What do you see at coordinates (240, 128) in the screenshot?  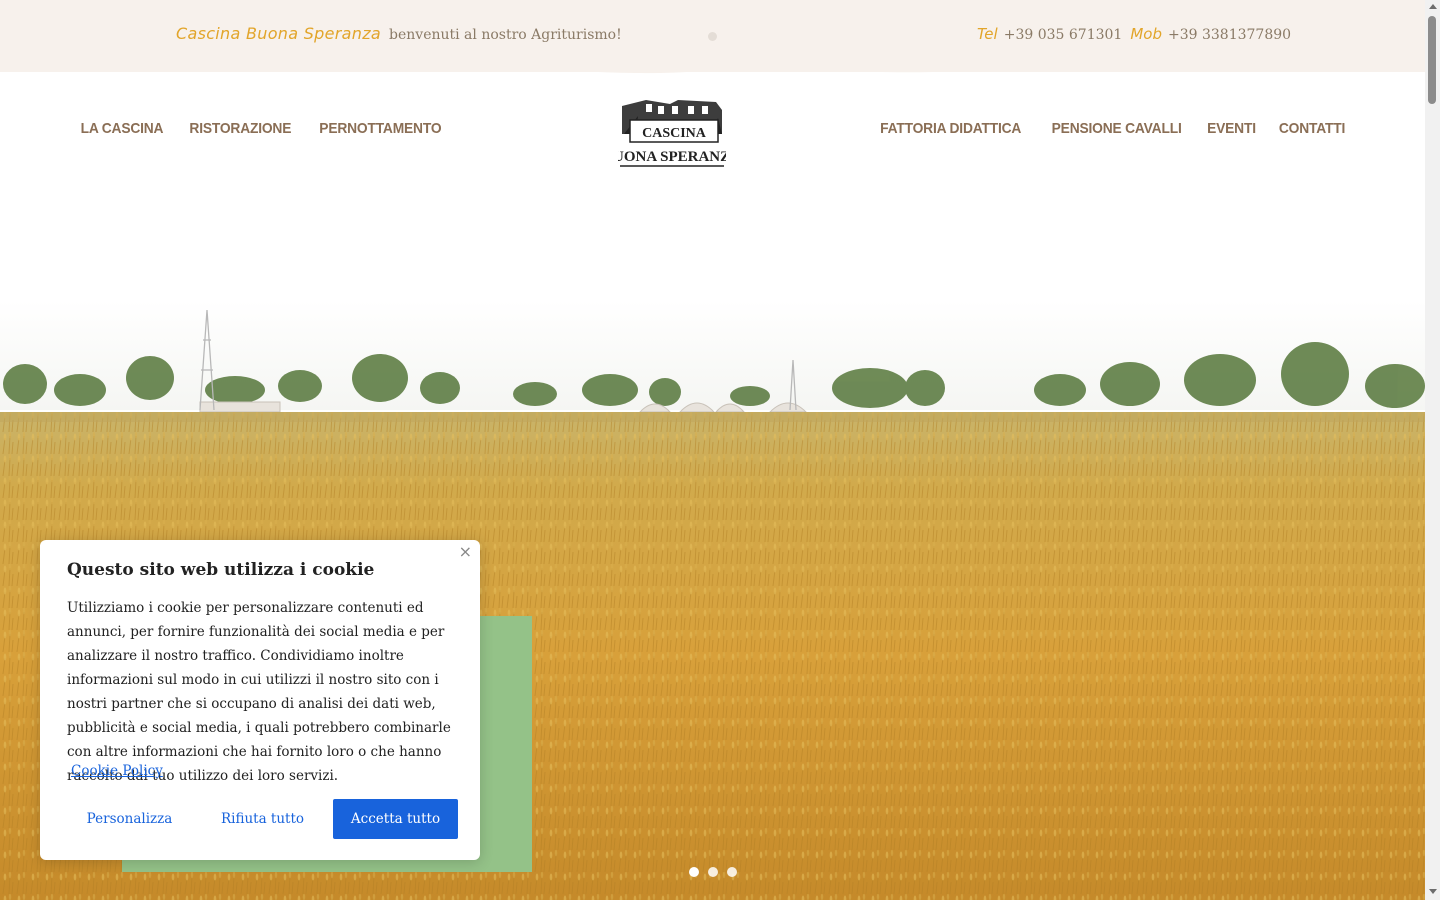 I see `nav-ristorazione: RISTORAZIONE` at bounding box center [240, 128].